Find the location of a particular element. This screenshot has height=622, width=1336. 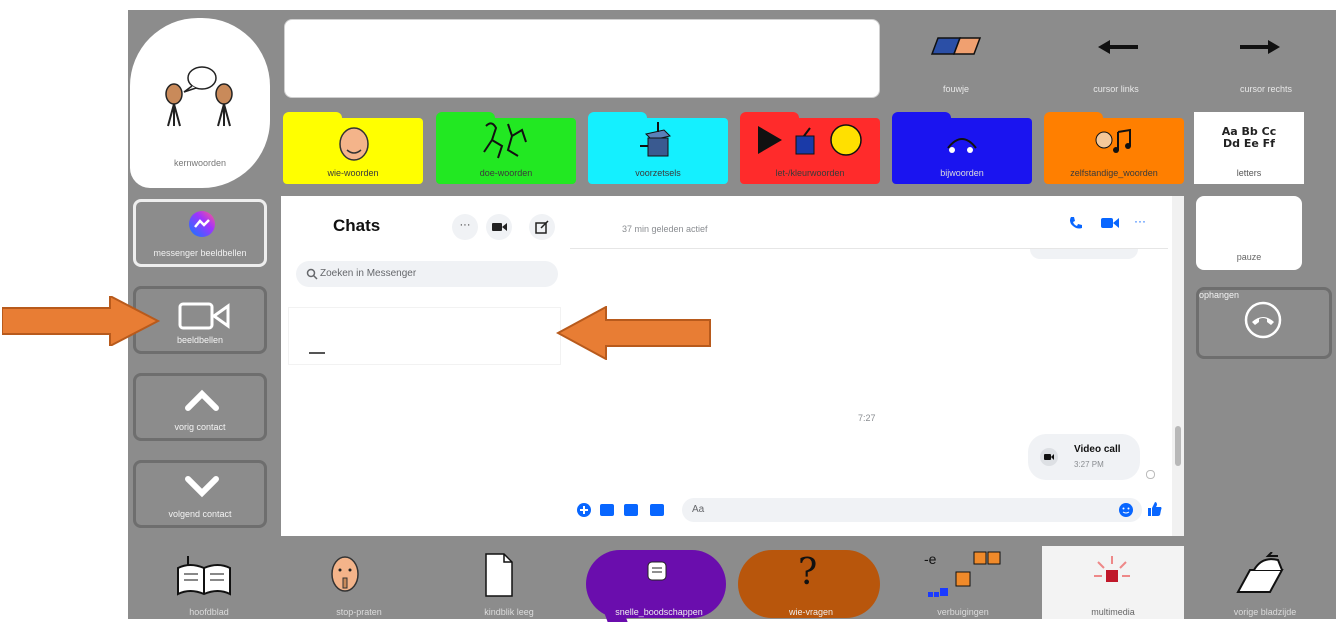

active-status: 37 min geleden actief is located at coordinates (665, 229).